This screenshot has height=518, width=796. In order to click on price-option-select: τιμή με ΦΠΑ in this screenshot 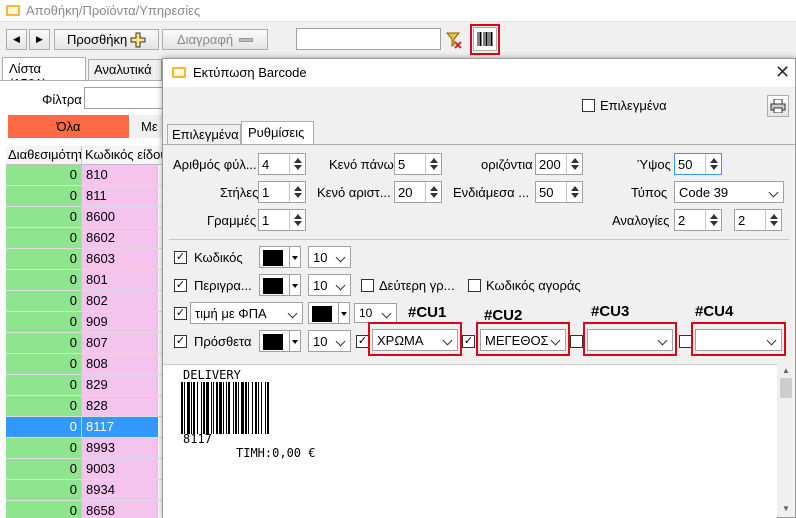, I will do `click(246, 313)`.